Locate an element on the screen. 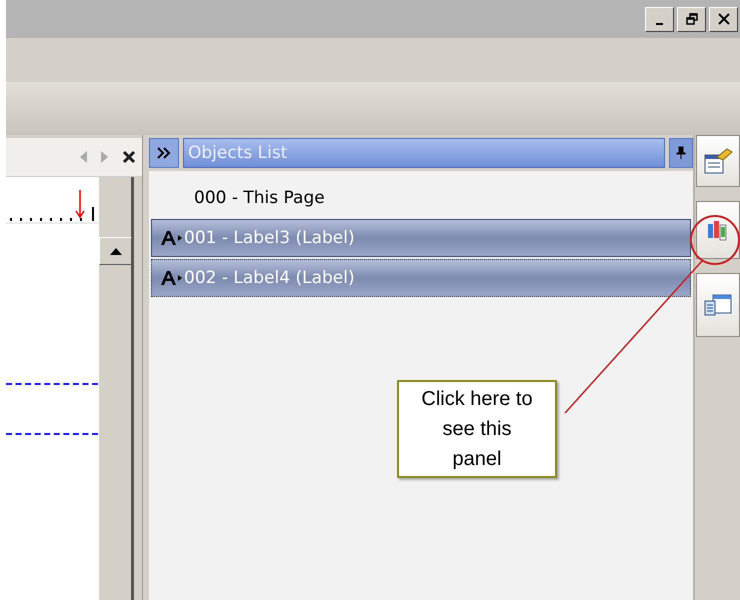 The width and height of the screenshot is (740, 600). object-list-item: 000 - This Page is located at coordinates (421, 198).